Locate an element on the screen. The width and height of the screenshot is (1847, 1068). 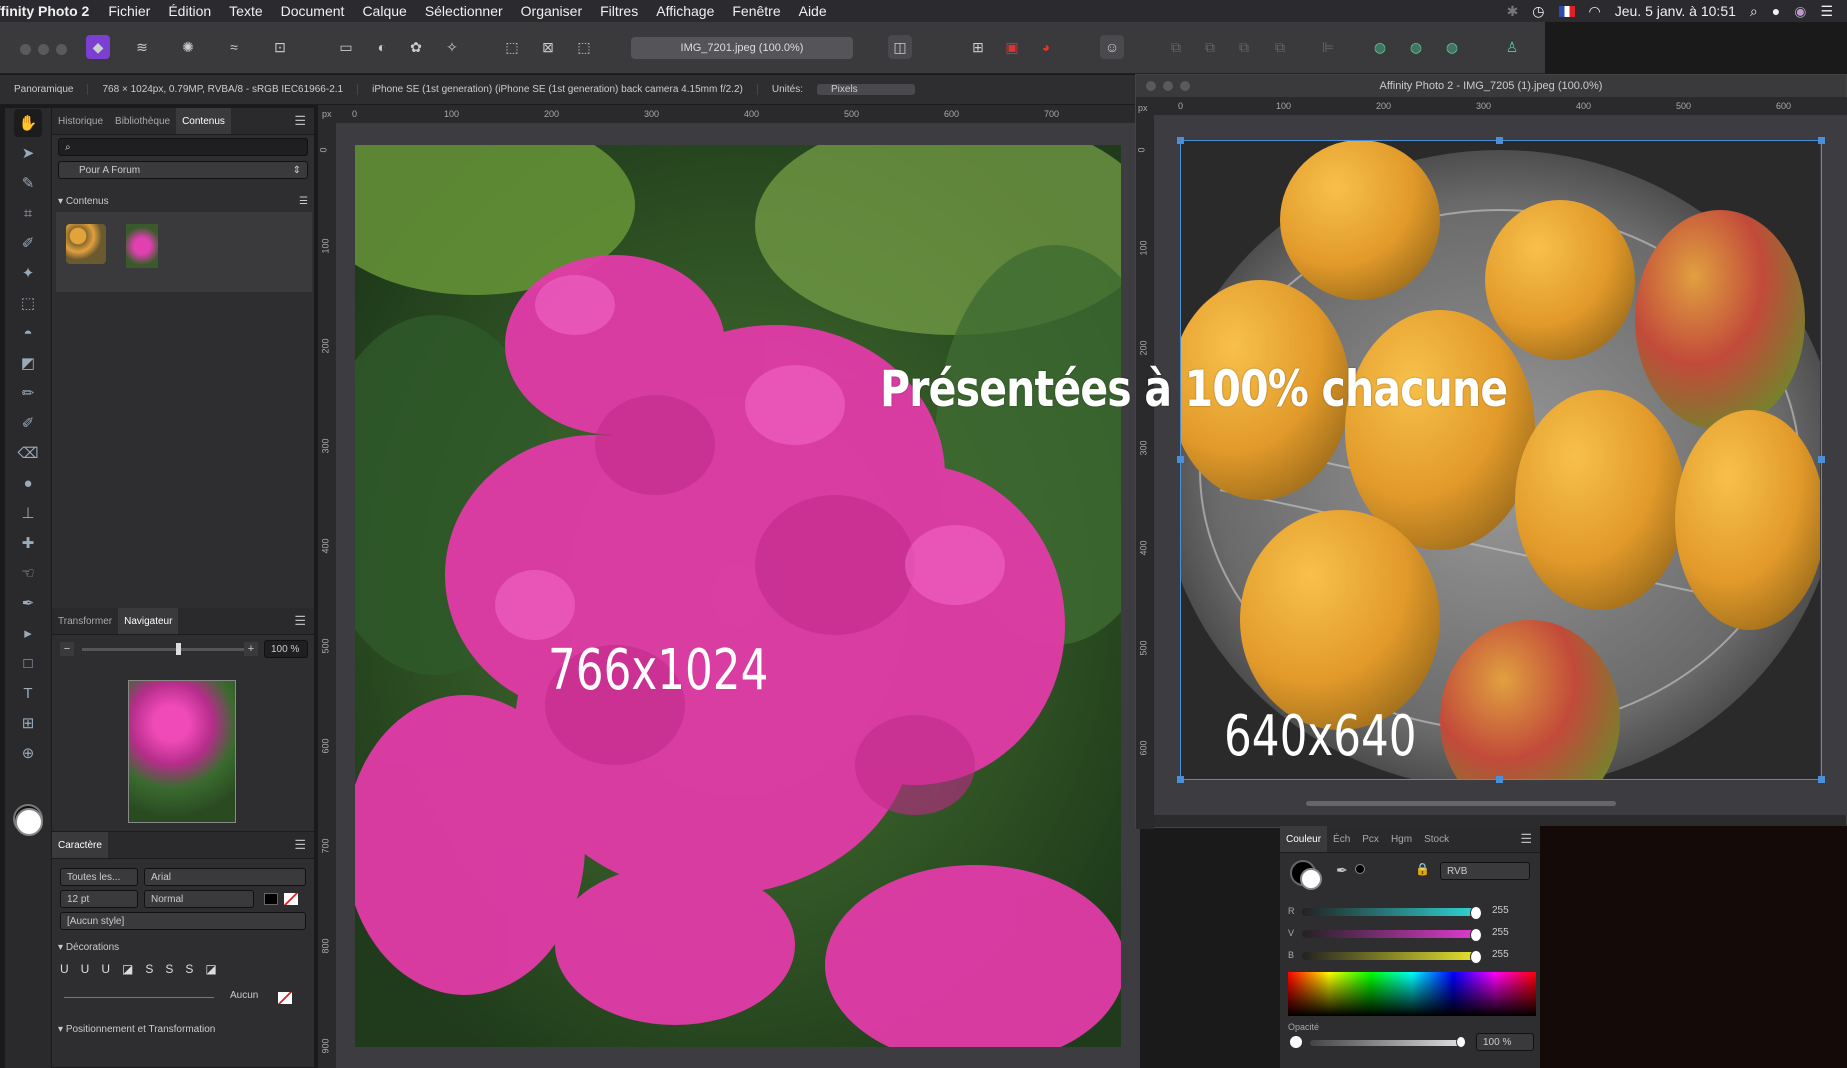
siri-icon: ◉ is located at coordinates (1800, 11).